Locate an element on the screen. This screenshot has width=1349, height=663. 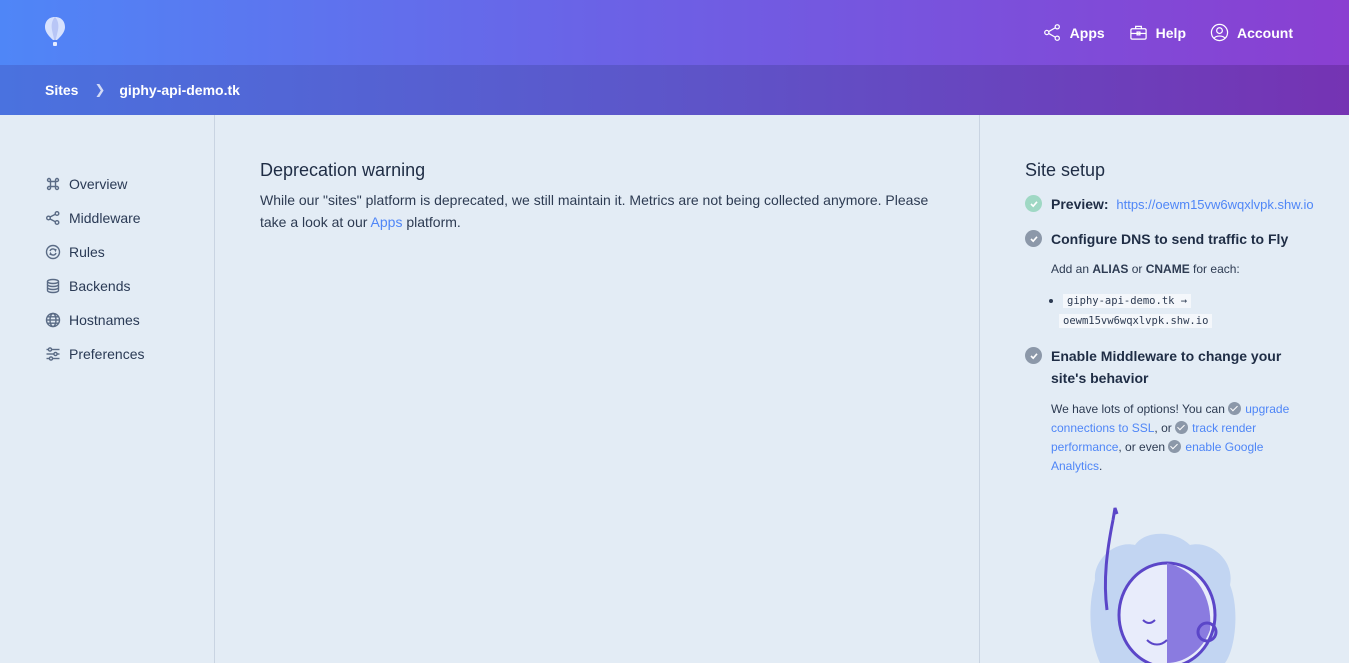
mascot-illustration is located at coordinates (1163, 585).